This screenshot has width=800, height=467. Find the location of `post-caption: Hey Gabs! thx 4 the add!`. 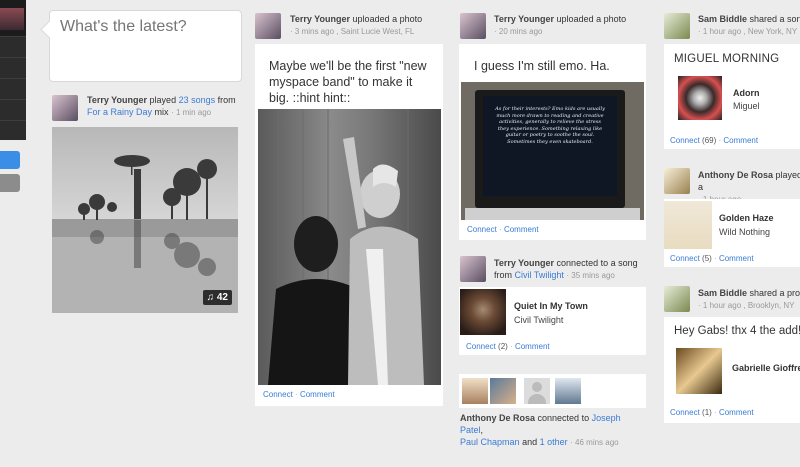

post-caption: Hey Gabs! thx 4 the add! is located at coordinates (737, 331).